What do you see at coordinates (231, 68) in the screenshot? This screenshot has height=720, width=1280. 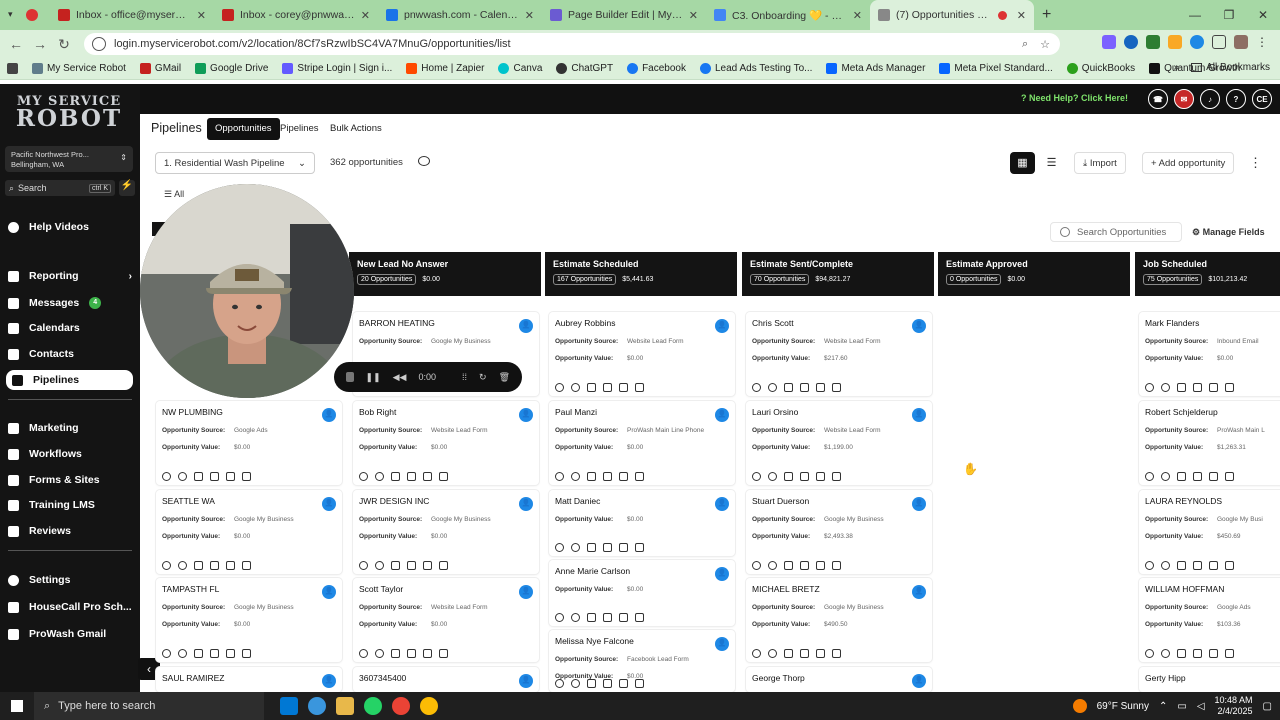 I see `bookmark-item: Google Drive` at bounding box center [231, 68].